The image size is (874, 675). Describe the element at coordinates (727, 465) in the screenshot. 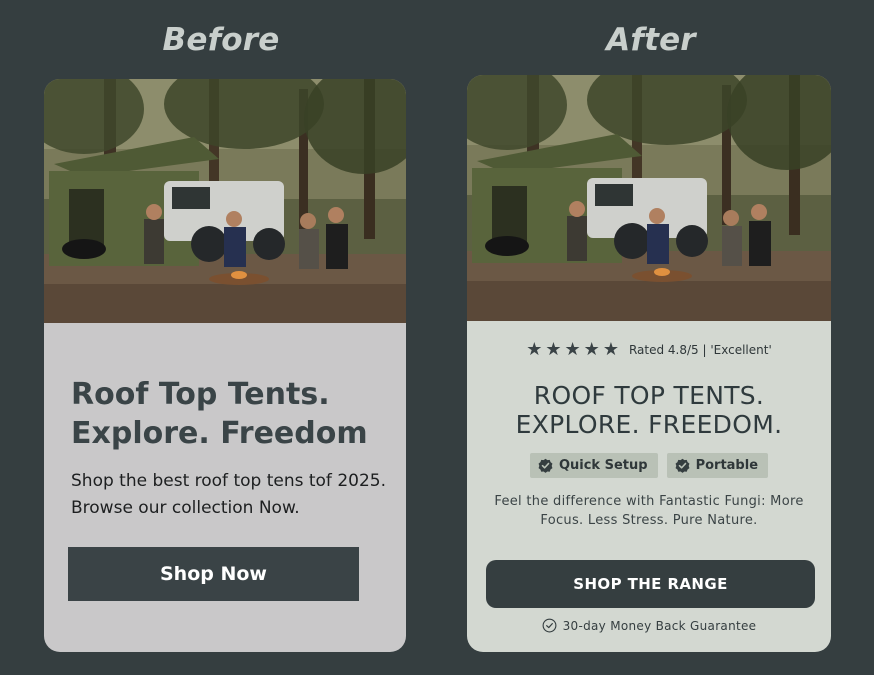

I see `badge-label: Portable` at that location.